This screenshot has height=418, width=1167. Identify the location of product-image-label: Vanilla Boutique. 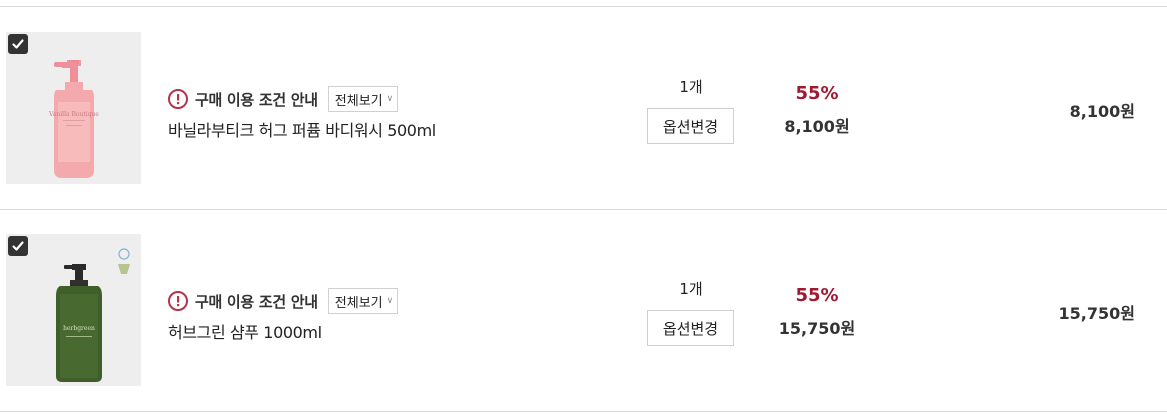
(73, 114).